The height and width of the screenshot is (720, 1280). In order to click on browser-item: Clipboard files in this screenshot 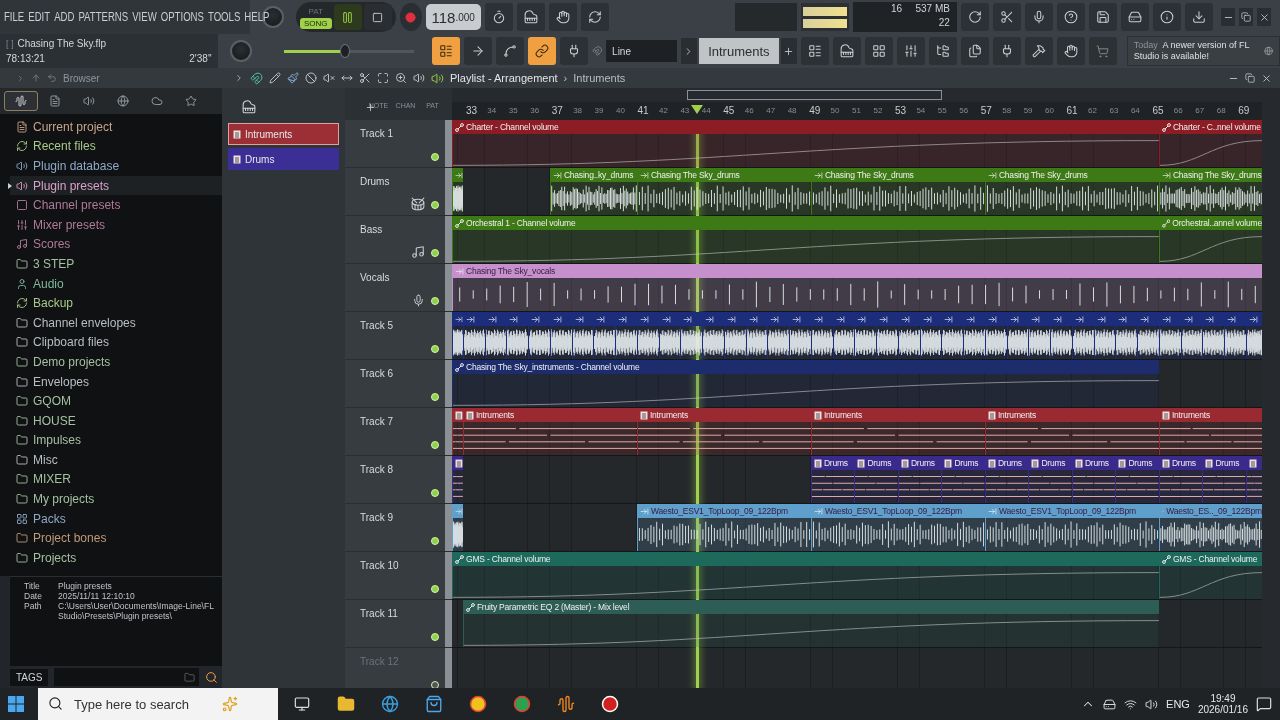, I will do `click(116, 342)`.